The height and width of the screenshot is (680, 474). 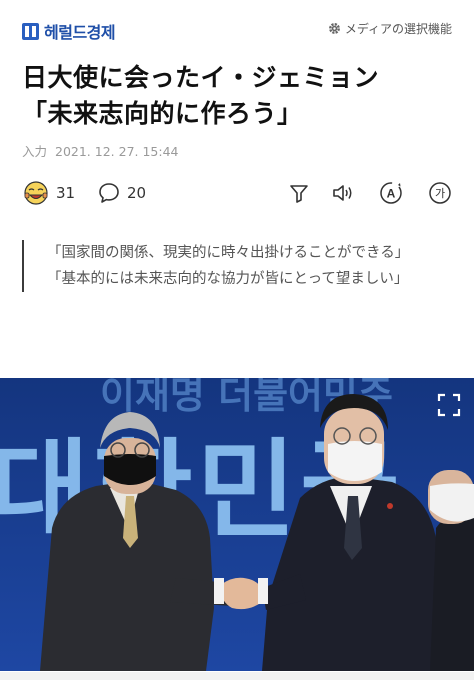 What do you see at coordinates (228, 253) in the screenshot?
I see `subhead-1: 「国家間の関係、現実的に時々出掛けることができる」` at bounding box center [228, 253].